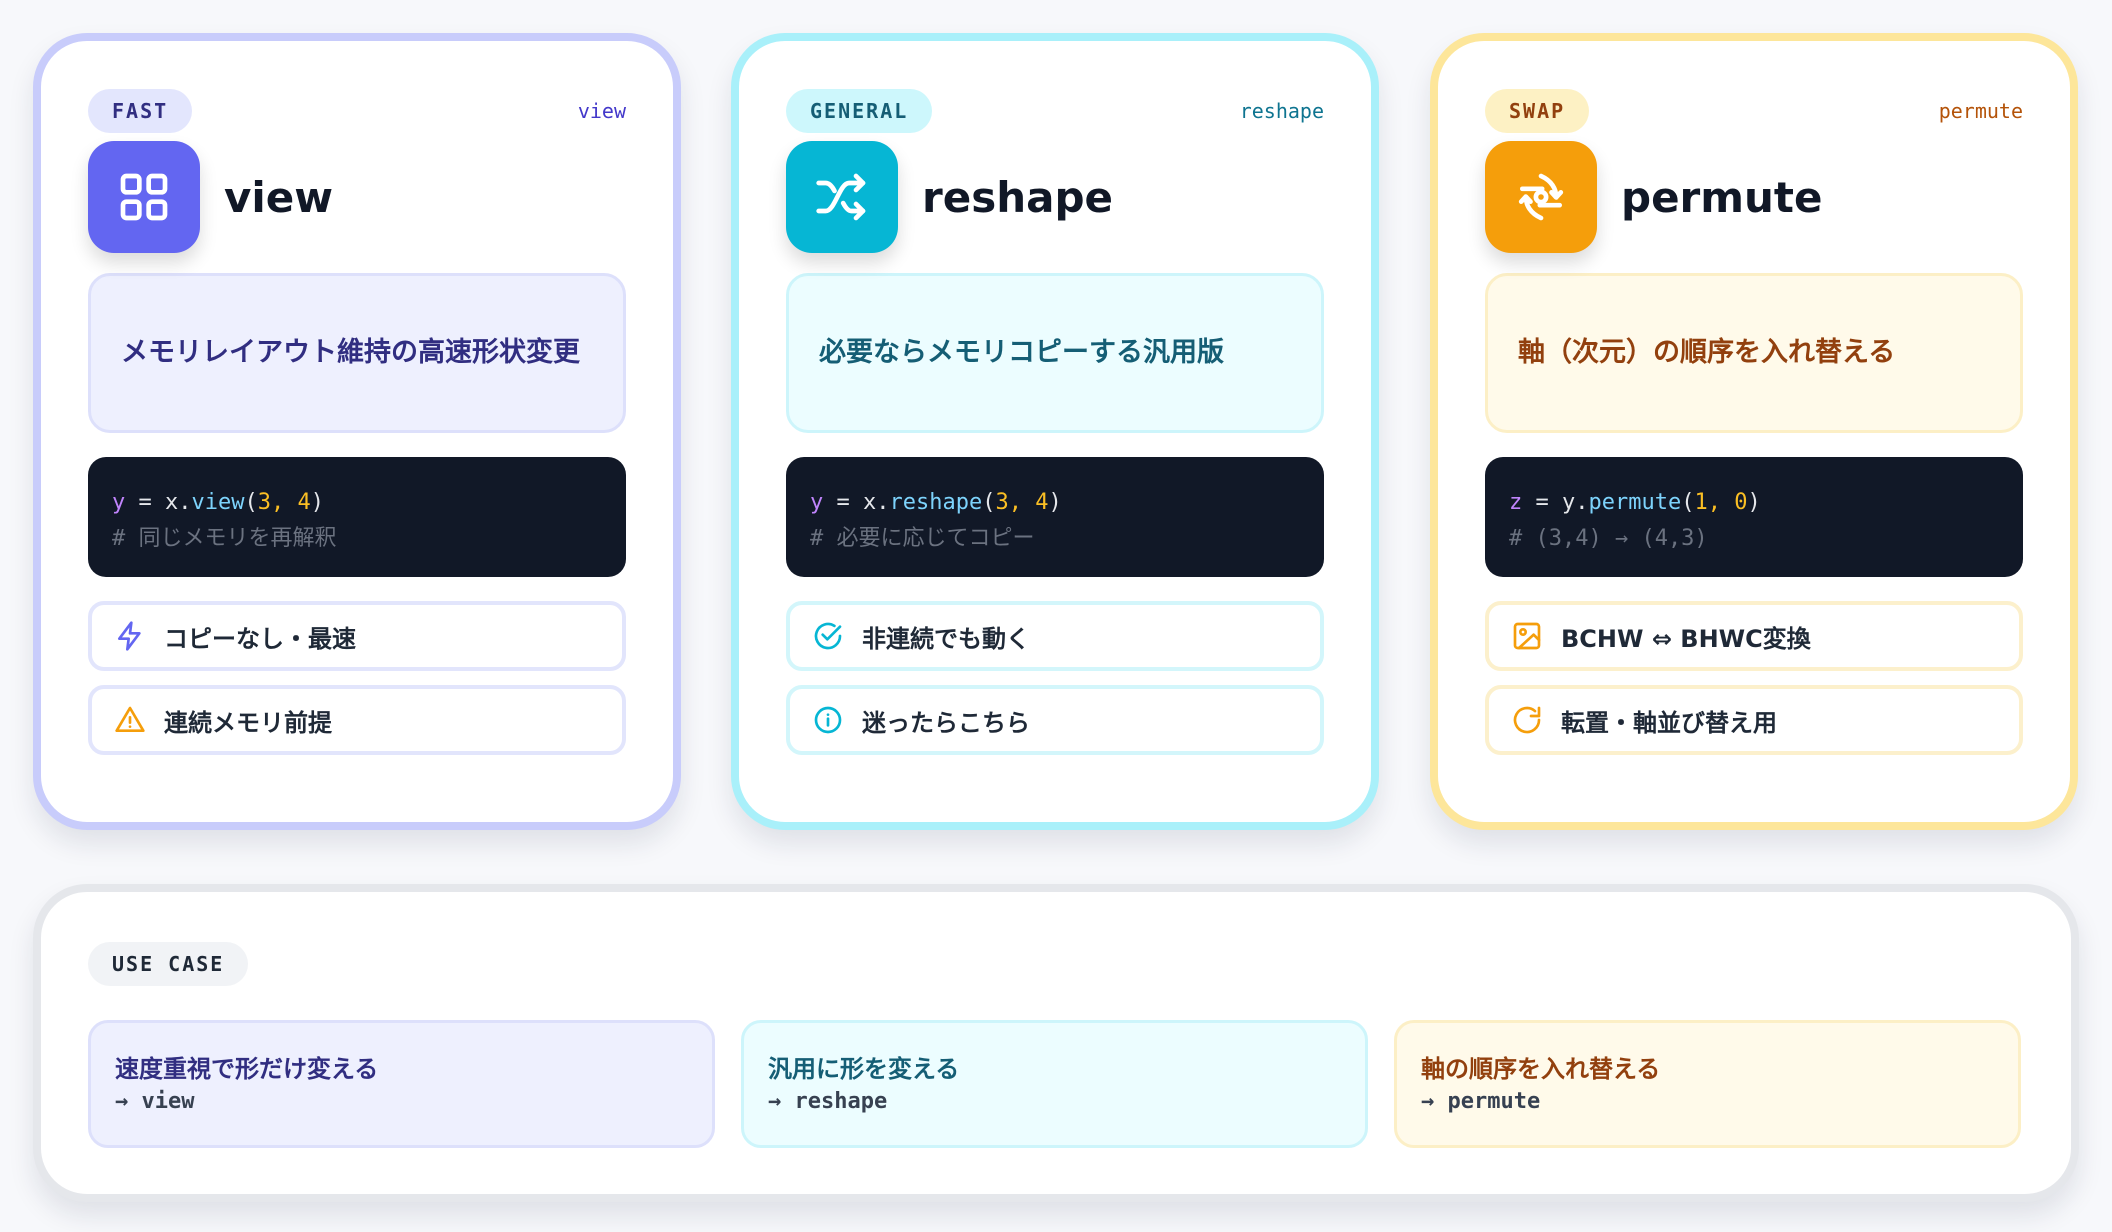 Image resolution: width=2112 pixels, height=1232 pixels. I want to click on code-arg: 0, so click(1741, 502).